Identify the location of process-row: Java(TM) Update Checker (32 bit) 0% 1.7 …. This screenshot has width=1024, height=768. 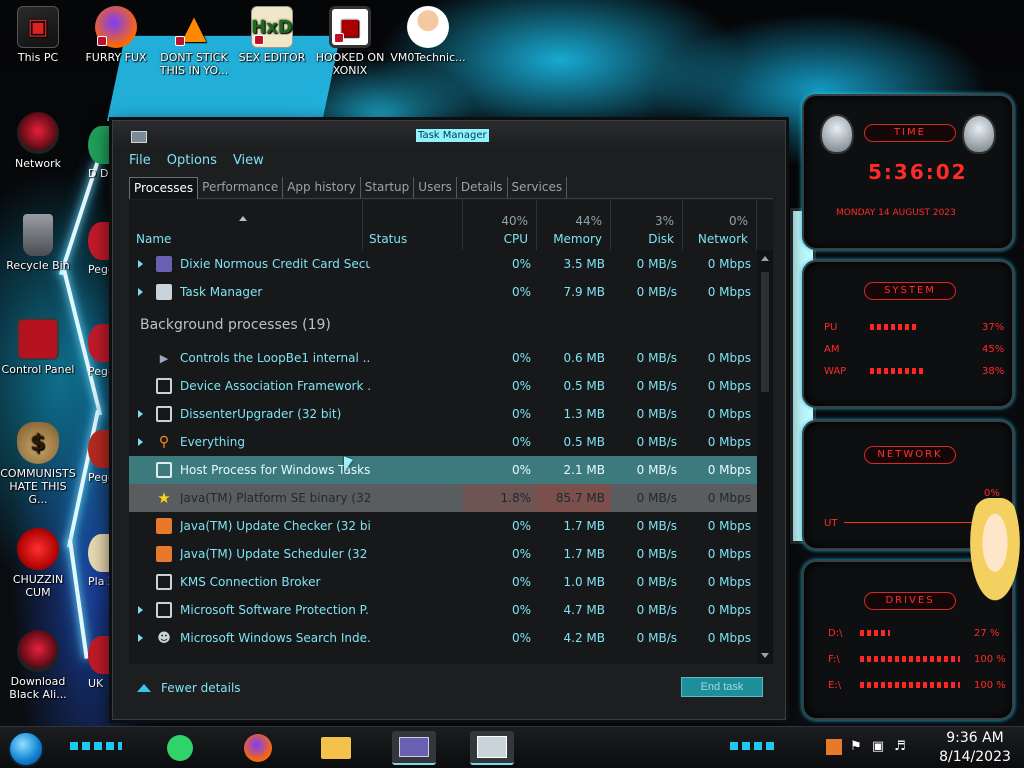
(443, 526).